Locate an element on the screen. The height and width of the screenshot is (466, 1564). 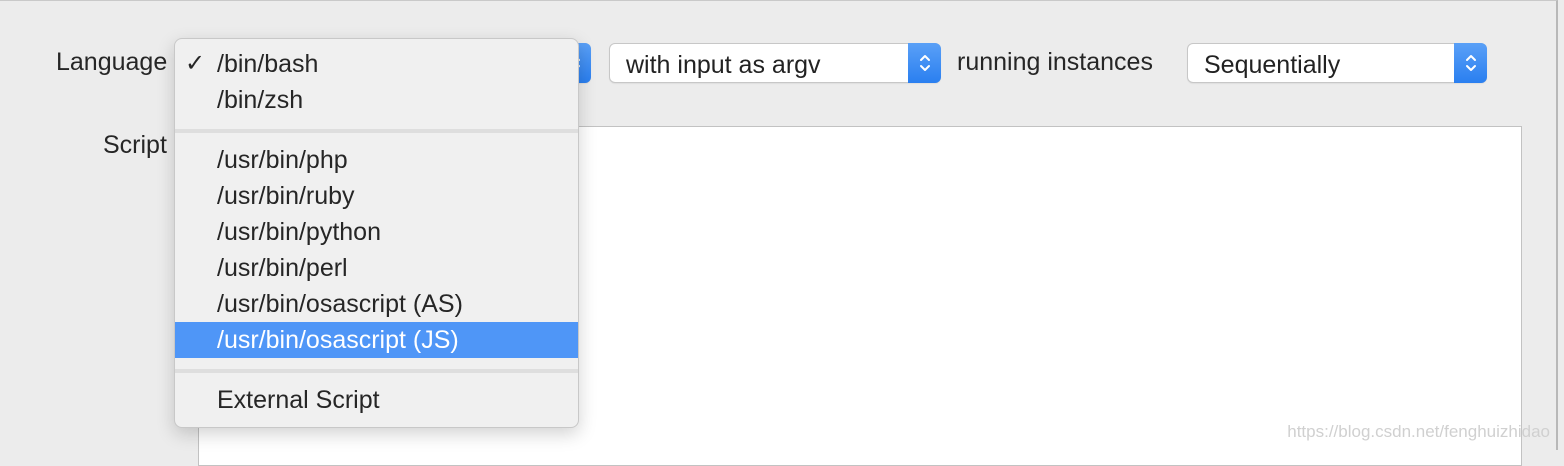
language-label: Language is located at coordinates (112, 62).